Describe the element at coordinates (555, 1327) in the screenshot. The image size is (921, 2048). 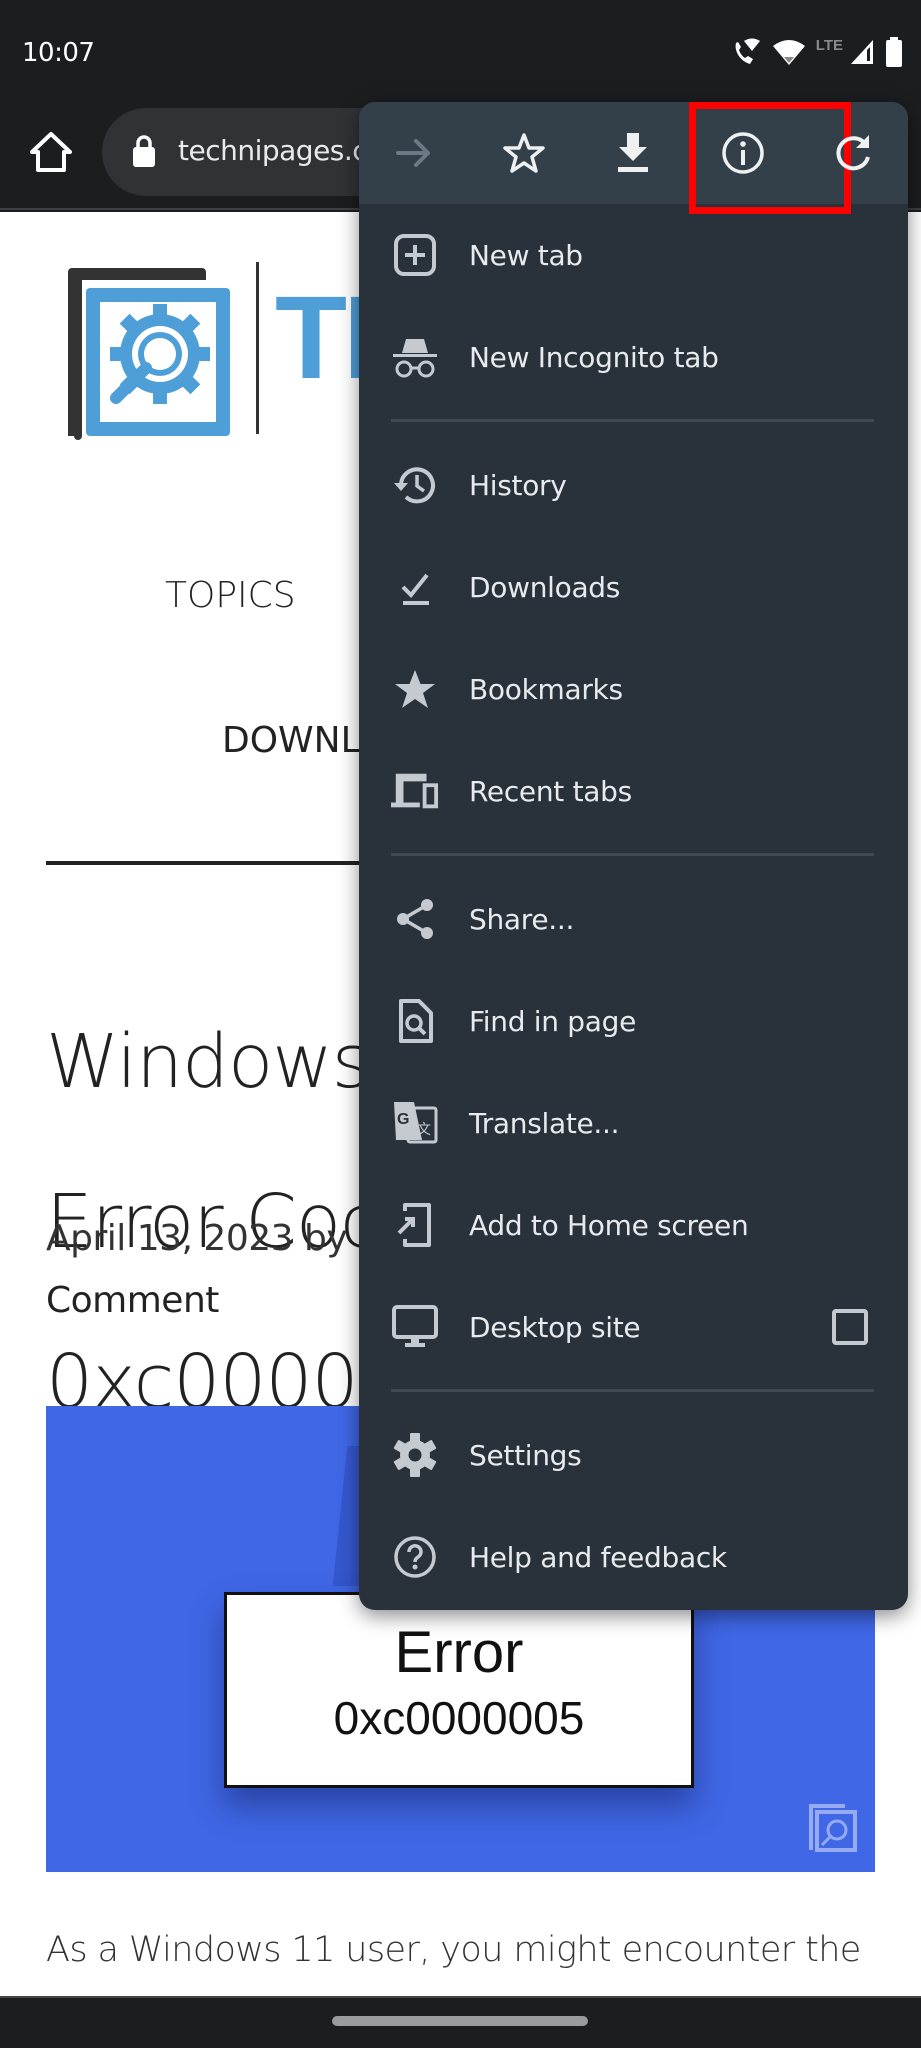
I see `menu-item-label: Desktop site` at that location.